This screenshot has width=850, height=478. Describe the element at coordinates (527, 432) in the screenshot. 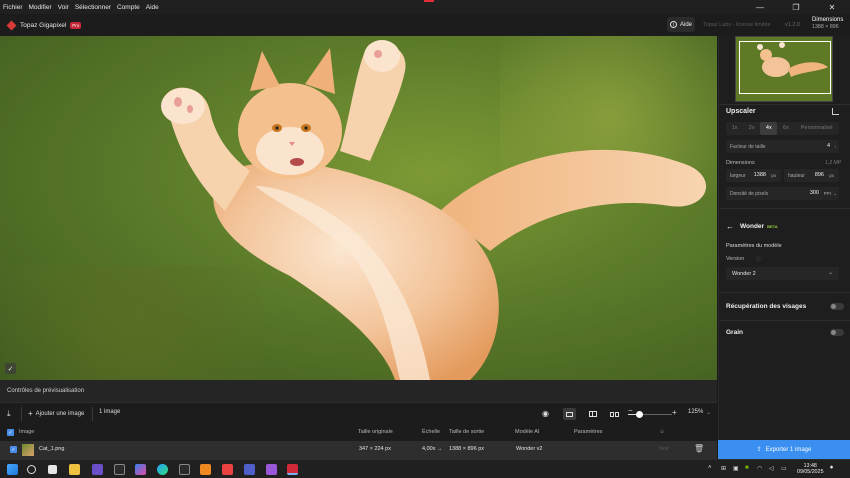

I see `header-ai-model: Modèle AI` at that location.